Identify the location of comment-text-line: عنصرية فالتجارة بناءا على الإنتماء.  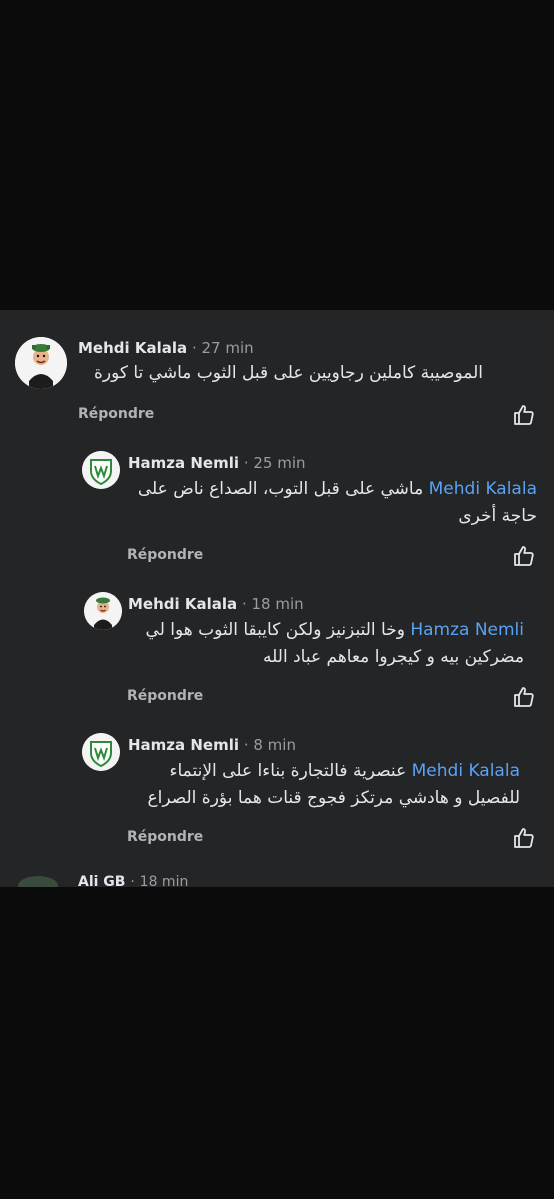
(288, 771).